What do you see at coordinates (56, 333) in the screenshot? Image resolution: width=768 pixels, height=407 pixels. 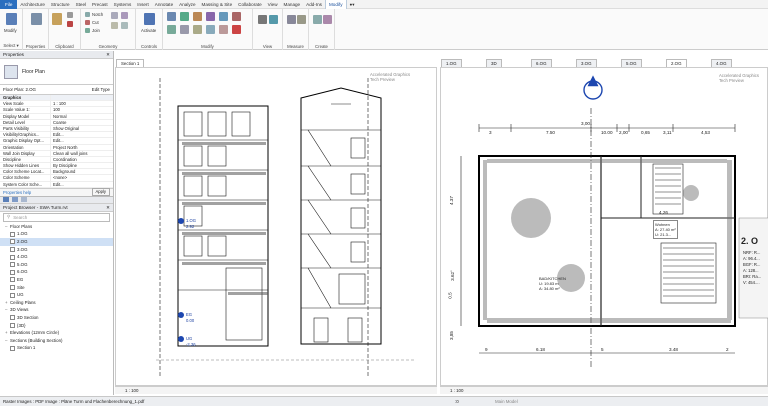 I see `browser-item: + Elevations (12mm Circle)` at bounding box center [56, 333].